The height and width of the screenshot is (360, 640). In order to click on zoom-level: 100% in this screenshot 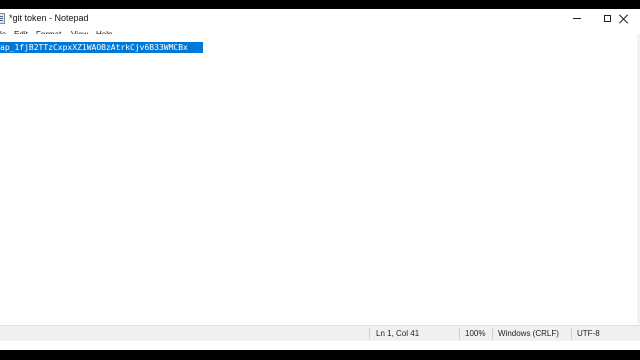, I will do `click(475, 333)`.